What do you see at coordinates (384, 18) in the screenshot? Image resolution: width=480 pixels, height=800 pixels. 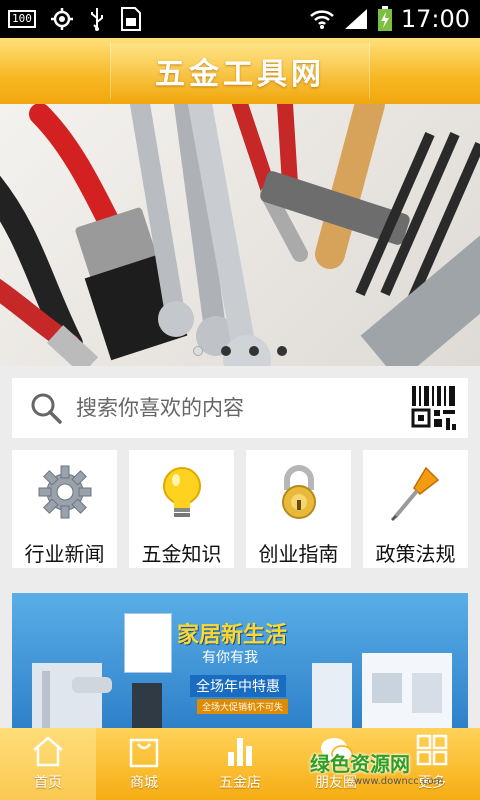 I see `battery-charging-icon` at bounding box center [384, 18].